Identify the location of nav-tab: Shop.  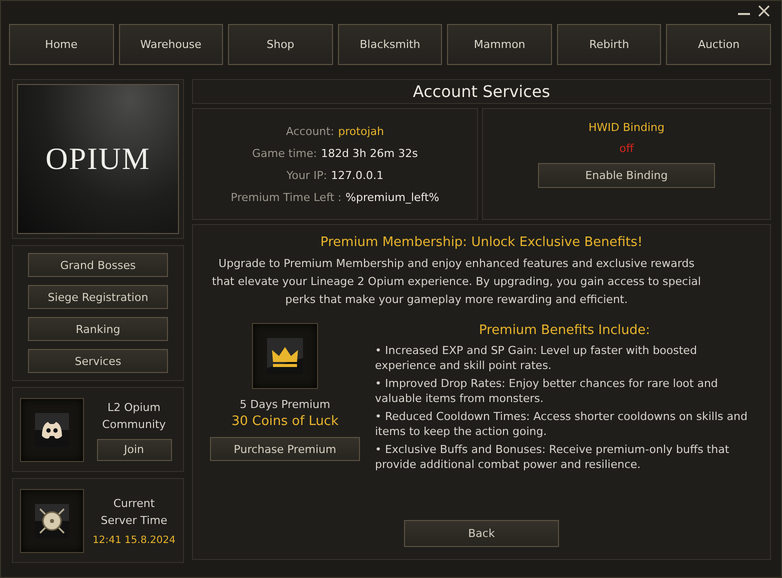
(280, 44).